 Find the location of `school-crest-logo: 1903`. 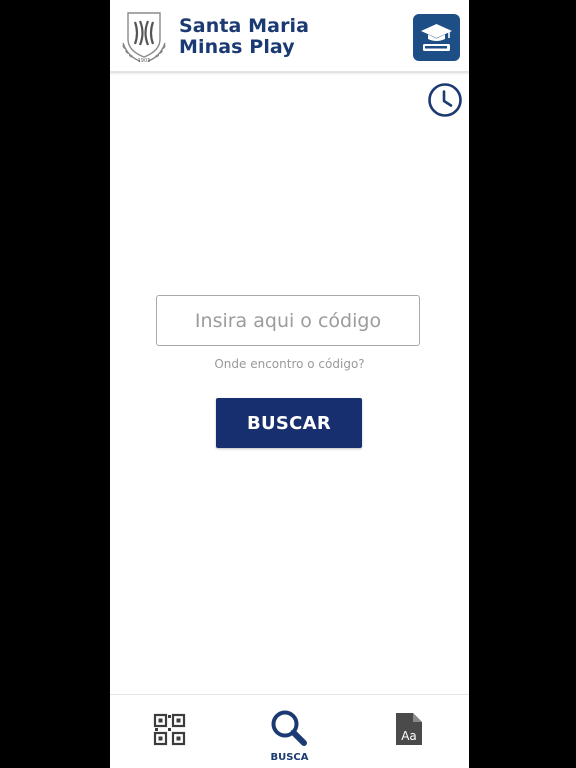

school-crest-logo: 1903 is located at coordinates (144, 38).